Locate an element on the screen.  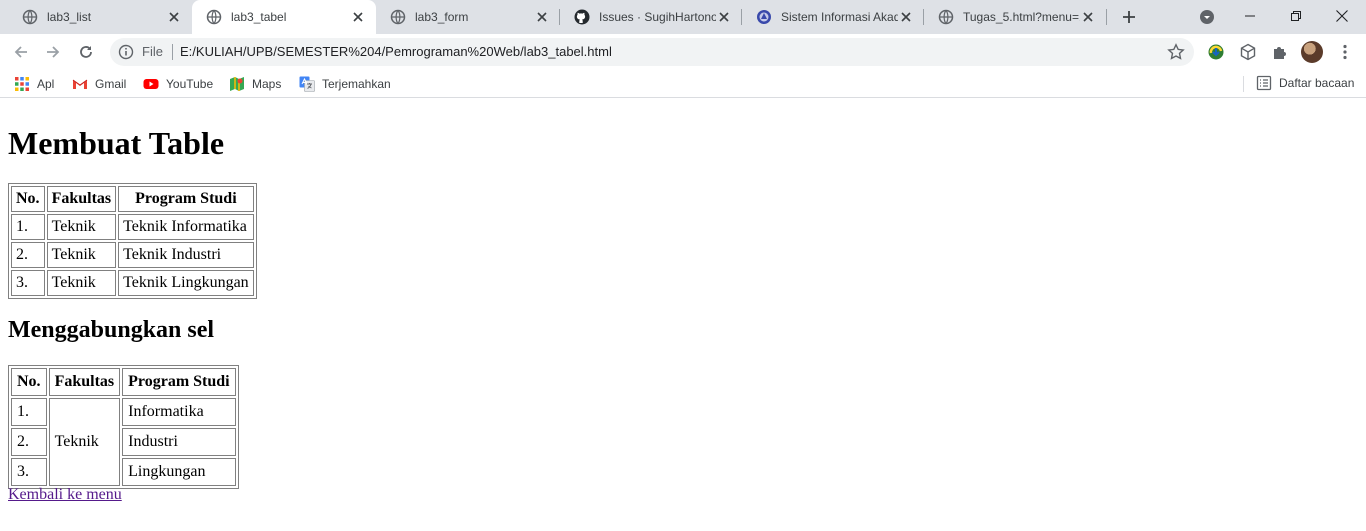
apps-grid-icon is located at coordinates (22, 84).